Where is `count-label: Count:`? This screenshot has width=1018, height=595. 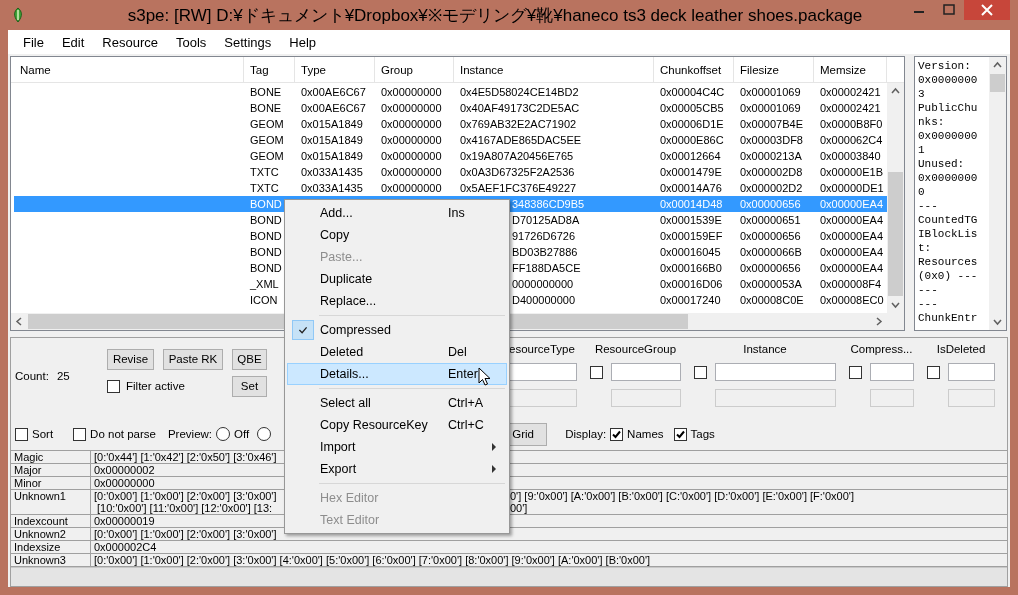
count-label: Count: is located at coordinates (32, 375).